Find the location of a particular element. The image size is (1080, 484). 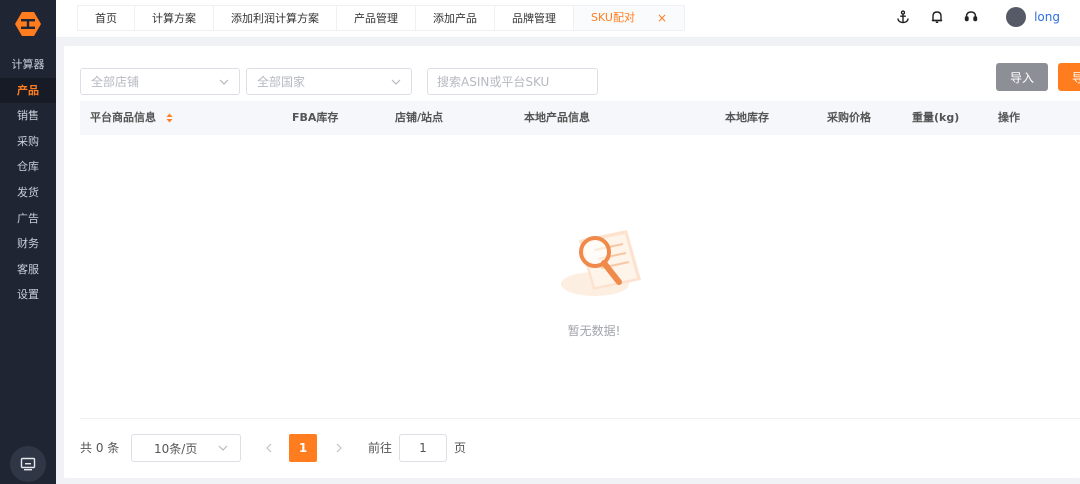

column-platform-product-label: 平台商品信息 is located at coordinates (123, 117).